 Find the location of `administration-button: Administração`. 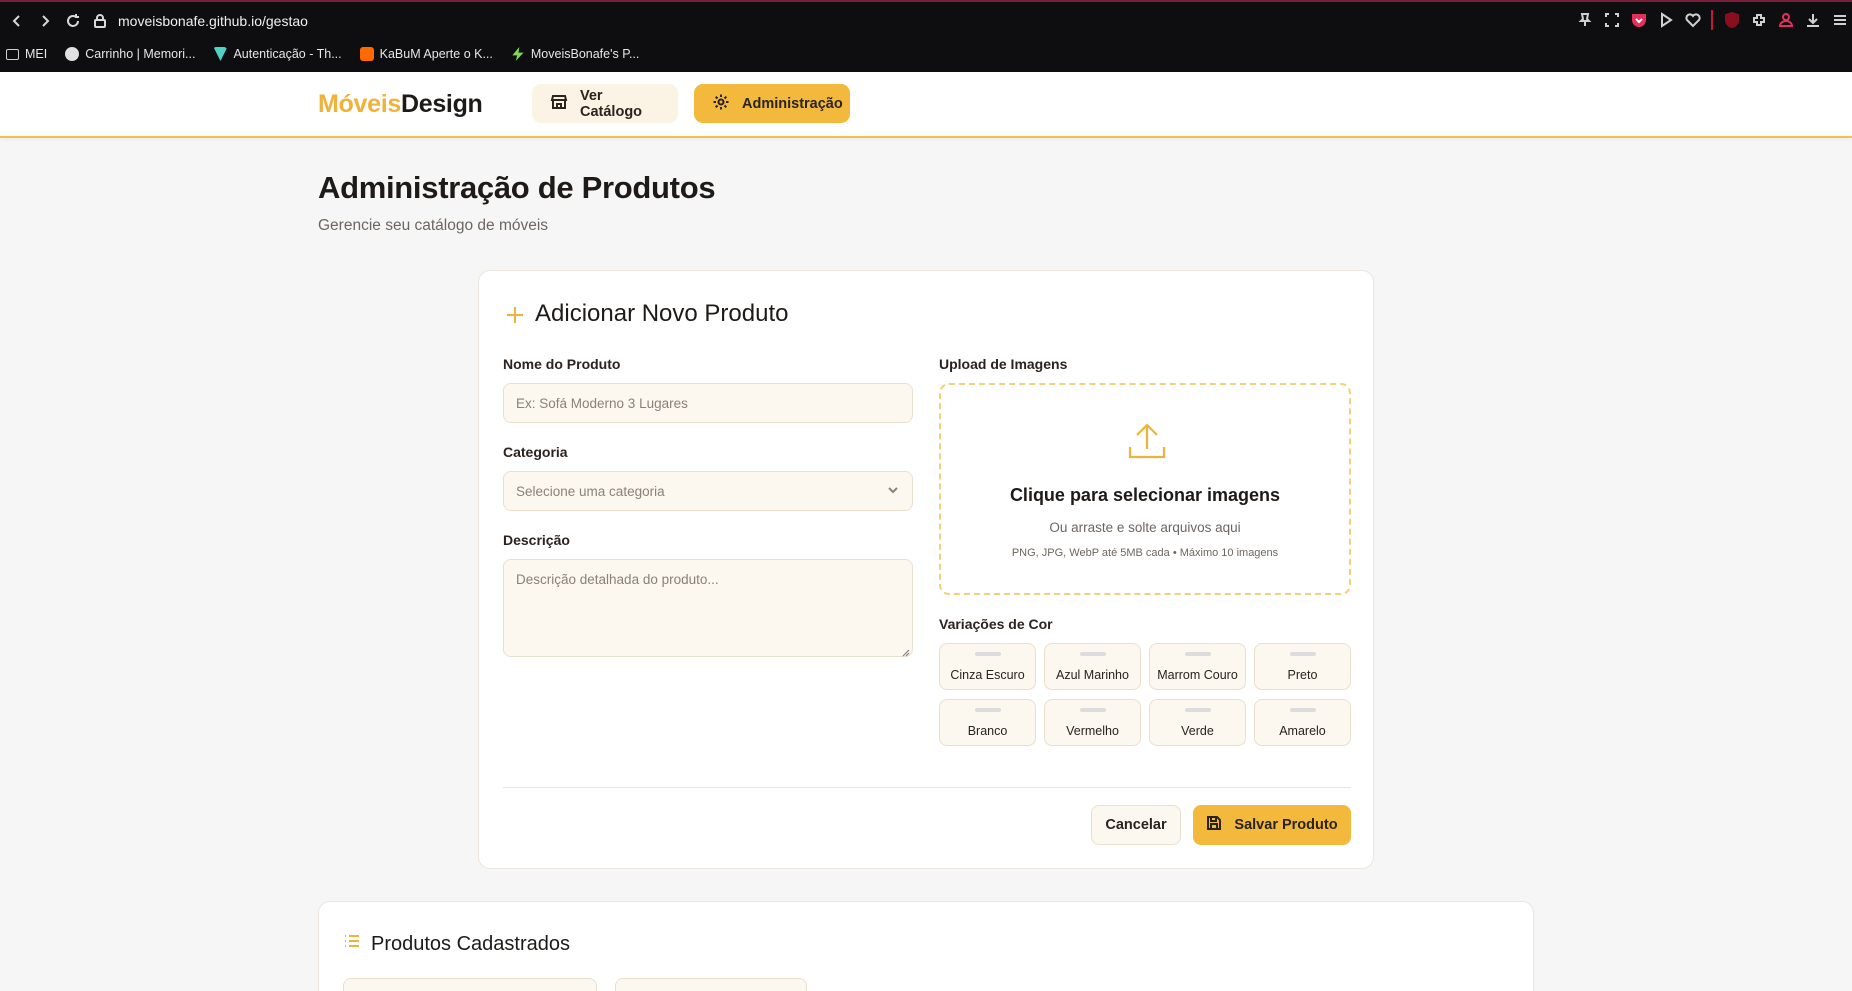

administration-button: Administração is located at coordinates (772, 103).